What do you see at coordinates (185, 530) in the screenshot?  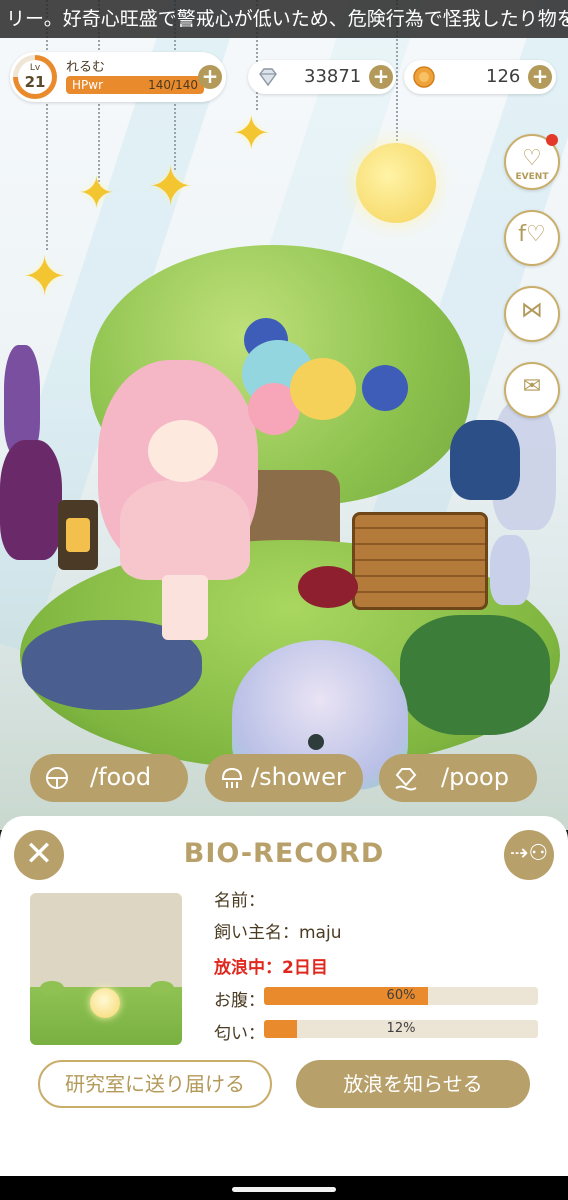 I see `player-avatar-dress` at bounding box center [185, 530].